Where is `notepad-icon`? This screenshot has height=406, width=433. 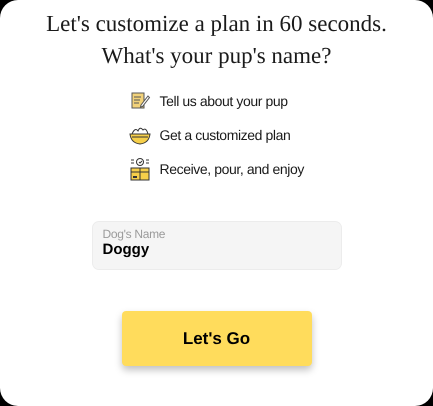
notepad-icon is located at coordinates (140, 100).